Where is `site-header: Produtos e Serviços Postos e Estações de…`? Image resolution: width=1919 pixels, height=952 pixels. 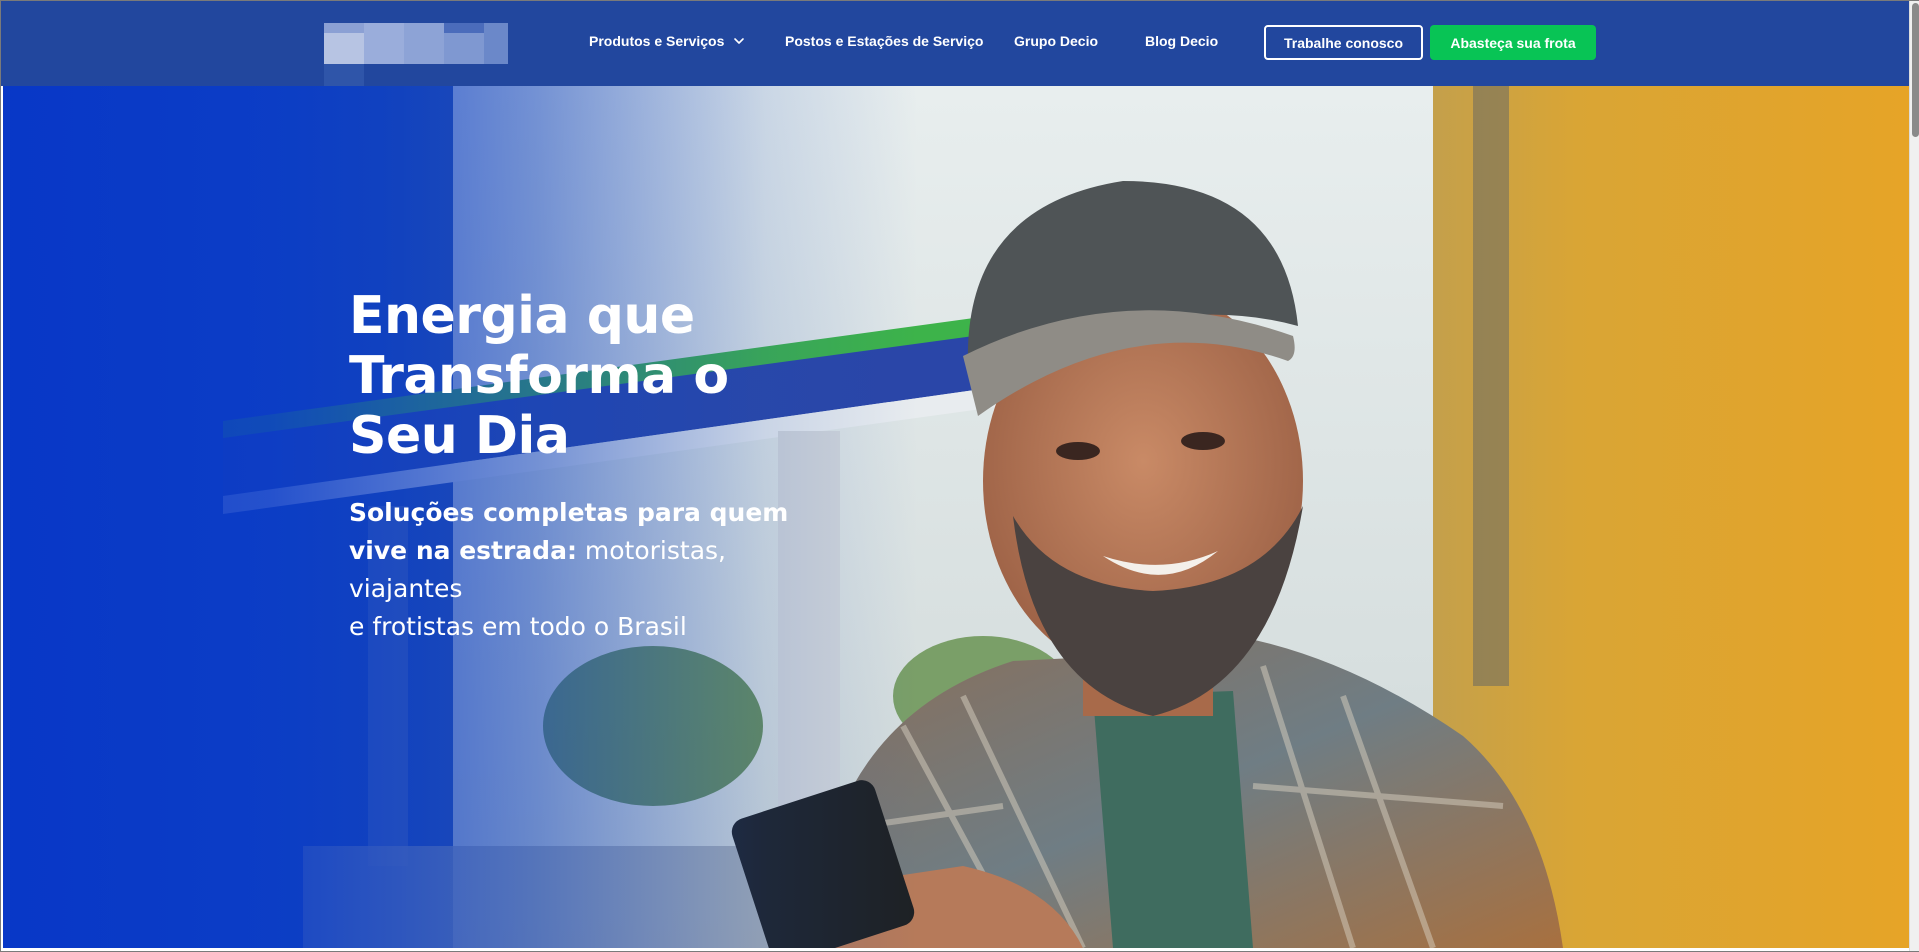 site-header: Produtos e Serviços Postos e Estações de… is located at coordinates (955, 51).